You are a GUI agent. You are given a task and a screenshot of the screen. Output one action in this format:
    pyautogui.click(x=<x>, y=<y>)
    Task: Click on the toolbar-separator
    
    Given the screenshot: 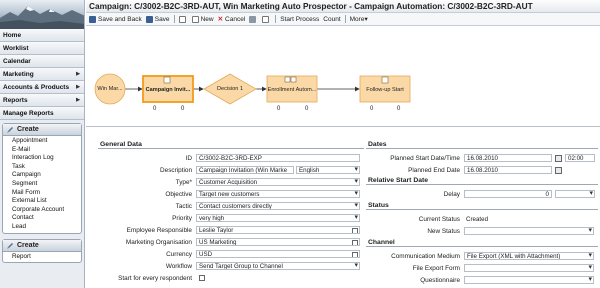 What is the action you would take?
    pyautogui.click(x=276, y=19)
    